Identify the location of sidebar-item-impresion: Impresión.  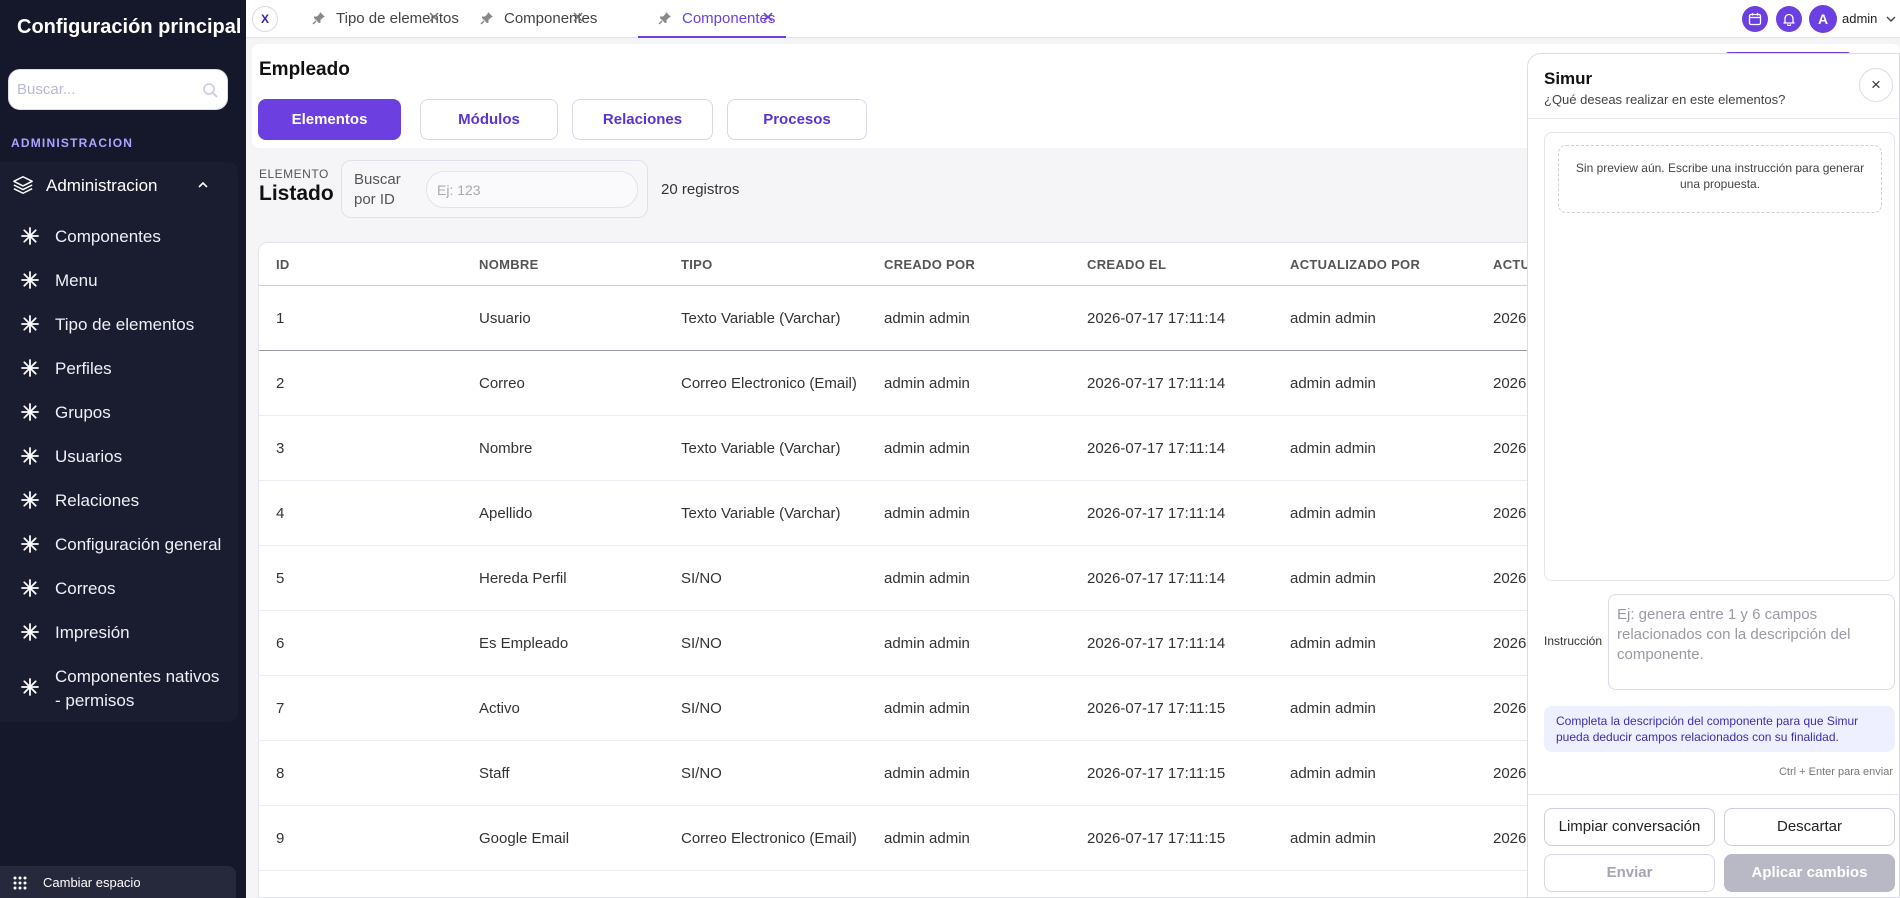
(119, 632).